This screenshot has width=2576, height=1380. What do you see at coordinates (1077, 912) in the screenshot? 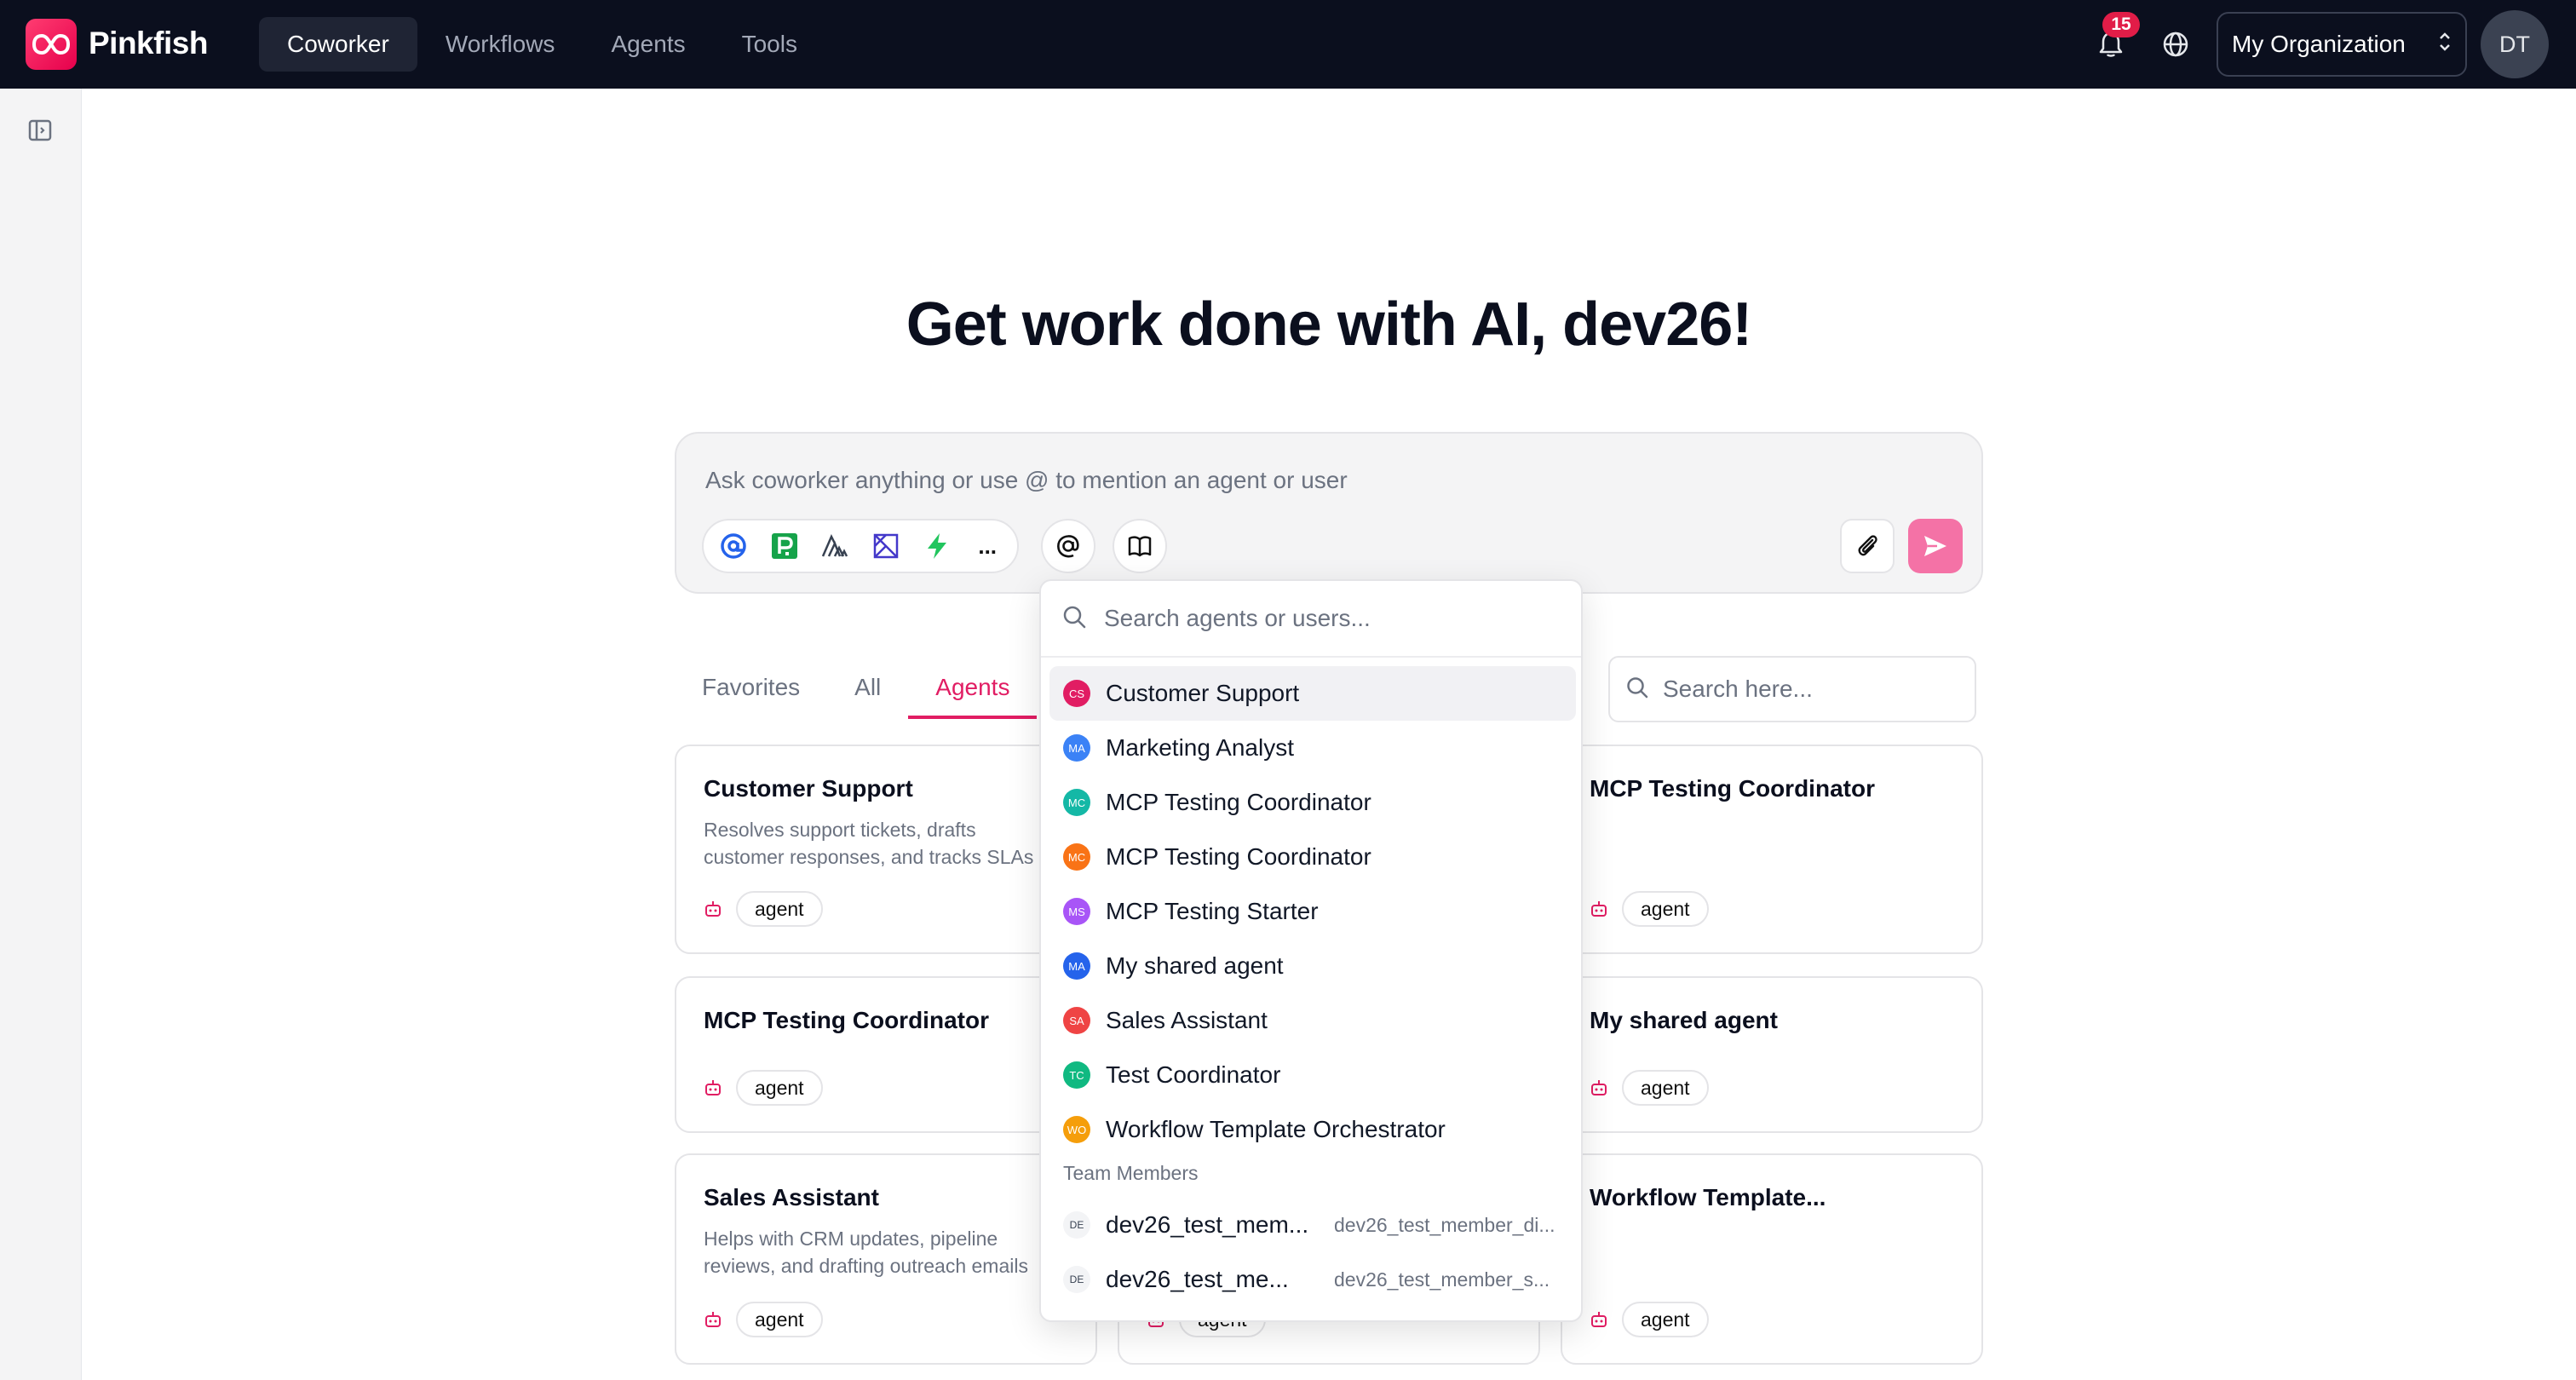
I see `avatar: MS` at bounding box center [1077, 912].